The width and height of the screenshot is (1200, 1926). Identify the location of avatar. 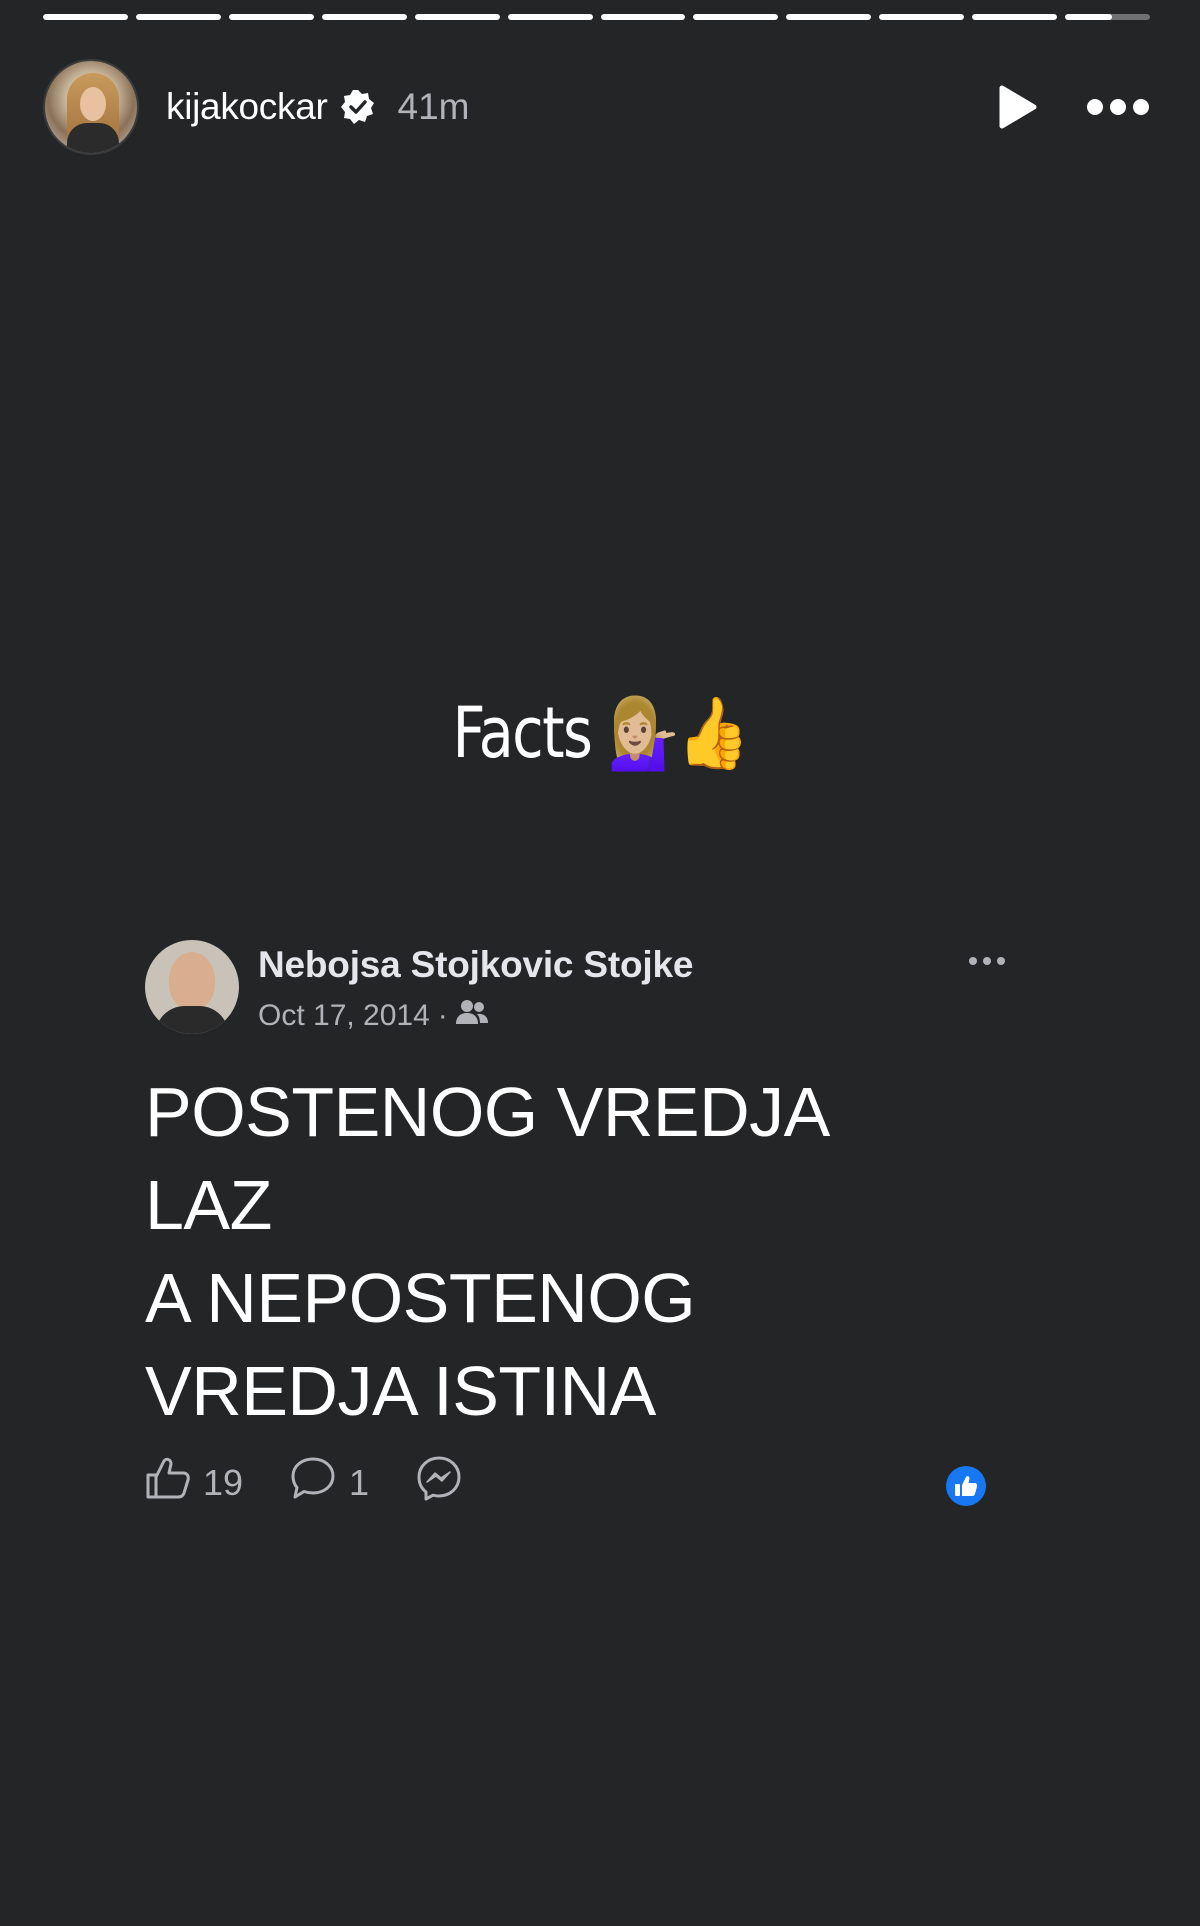
(91, 107).